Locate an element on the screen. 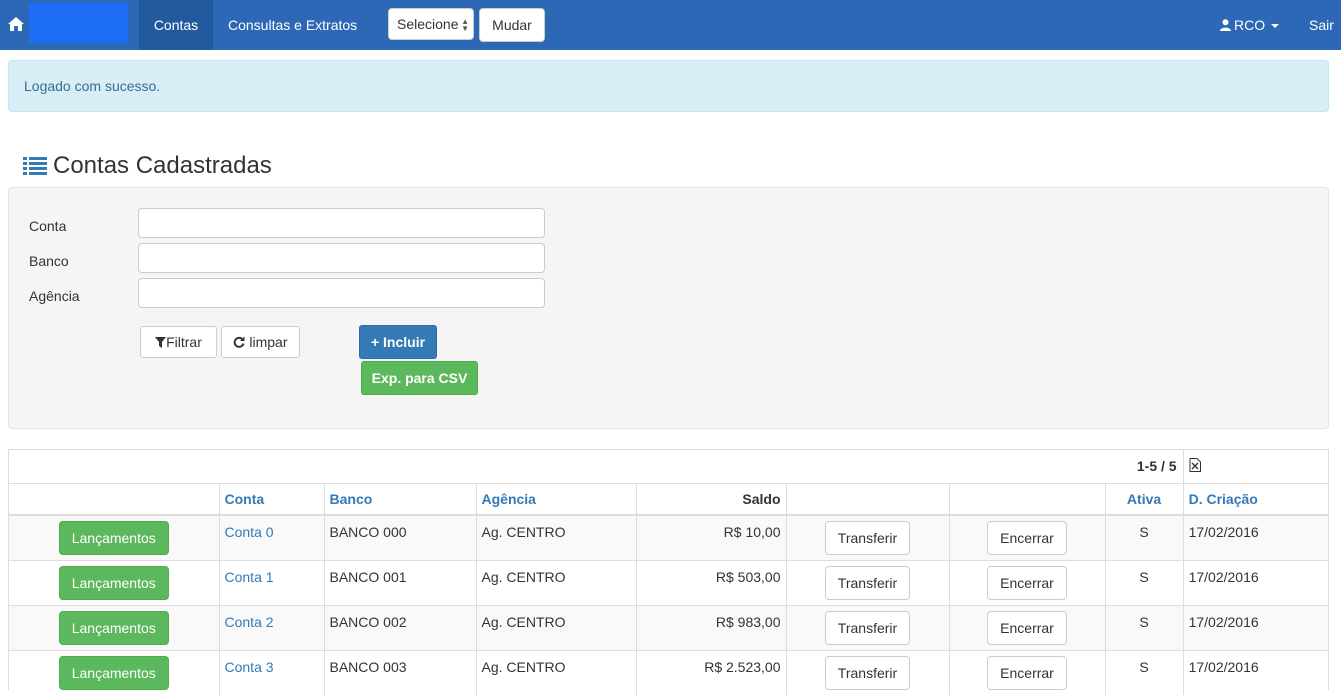 This screenshot has height=695, width=1341. banco-cell: BANCO 003 is located at coordinates (399, 672).